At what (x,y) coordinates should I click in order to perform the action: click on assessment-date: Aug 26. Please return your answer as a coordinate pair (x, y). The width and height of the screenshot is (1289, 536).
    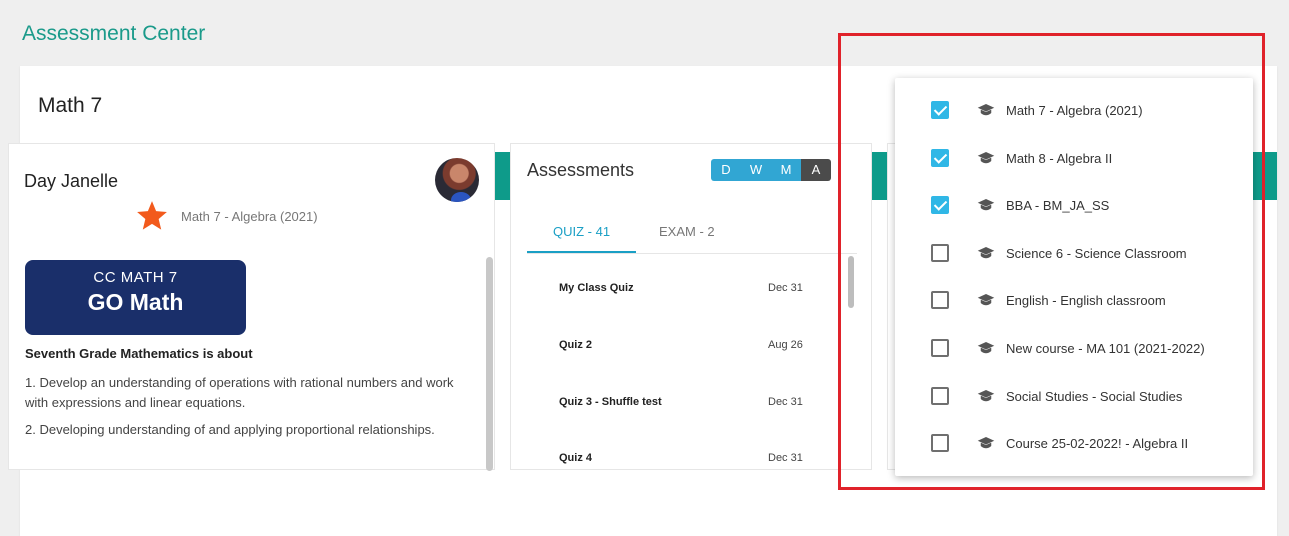
    Looking at the image, I should click on (785, 345).